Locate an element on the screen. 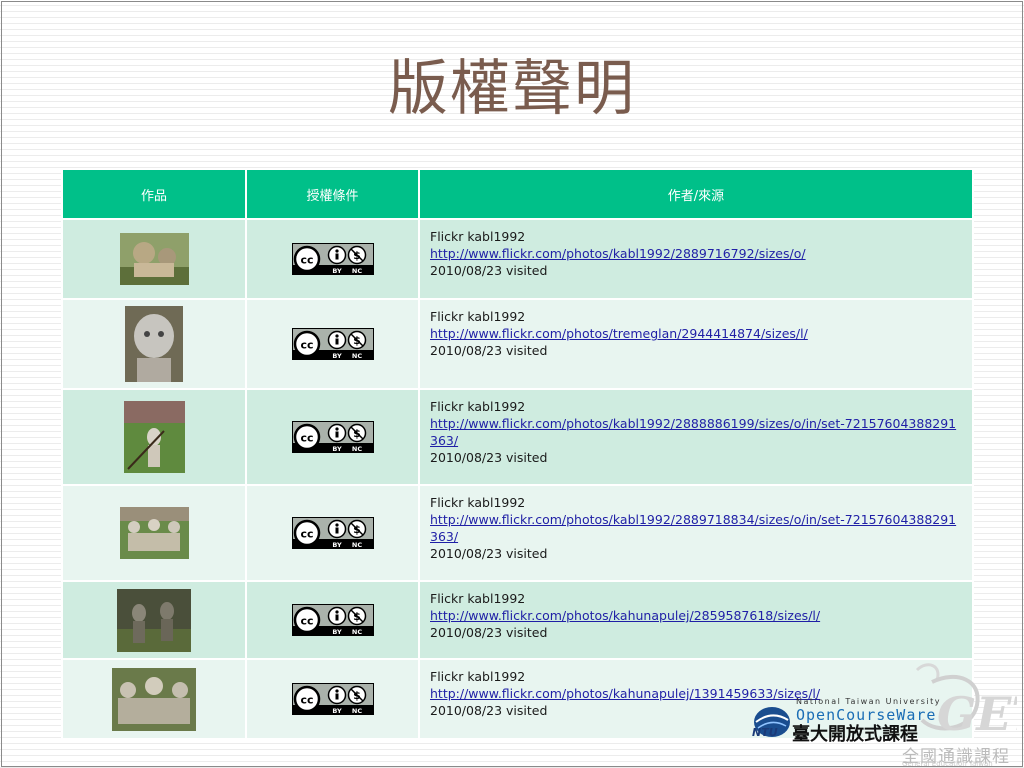  logo-ntu: NTU is located at coordinates (765, 732).